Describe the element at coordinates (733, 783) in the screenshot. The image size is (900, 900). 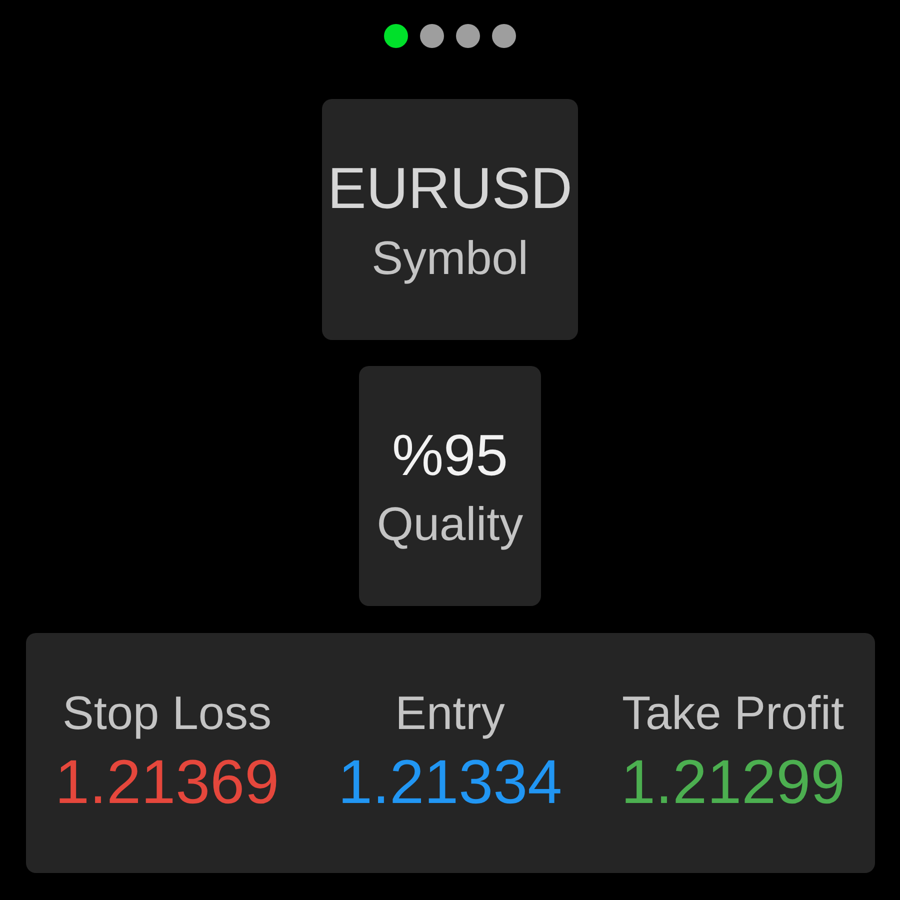
I see `level-value: 1.21299` at that location.